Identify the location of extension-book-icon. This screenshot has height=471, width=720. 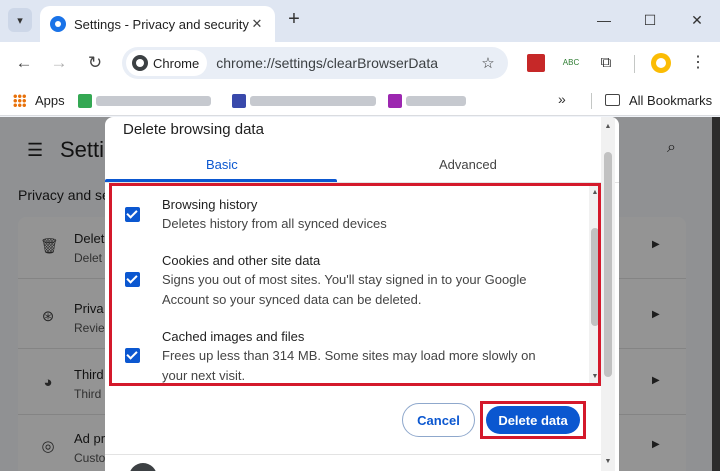
(536, 63).